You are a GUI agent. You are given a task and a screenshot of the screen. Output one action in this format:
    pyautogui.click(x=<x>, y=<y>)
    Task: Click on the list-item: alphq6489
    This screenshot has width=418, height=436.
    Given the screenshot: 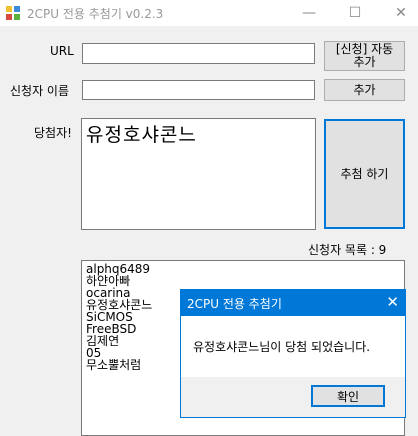 What is the action you would take?
    pyautogui.click(x=243, y=269)
    